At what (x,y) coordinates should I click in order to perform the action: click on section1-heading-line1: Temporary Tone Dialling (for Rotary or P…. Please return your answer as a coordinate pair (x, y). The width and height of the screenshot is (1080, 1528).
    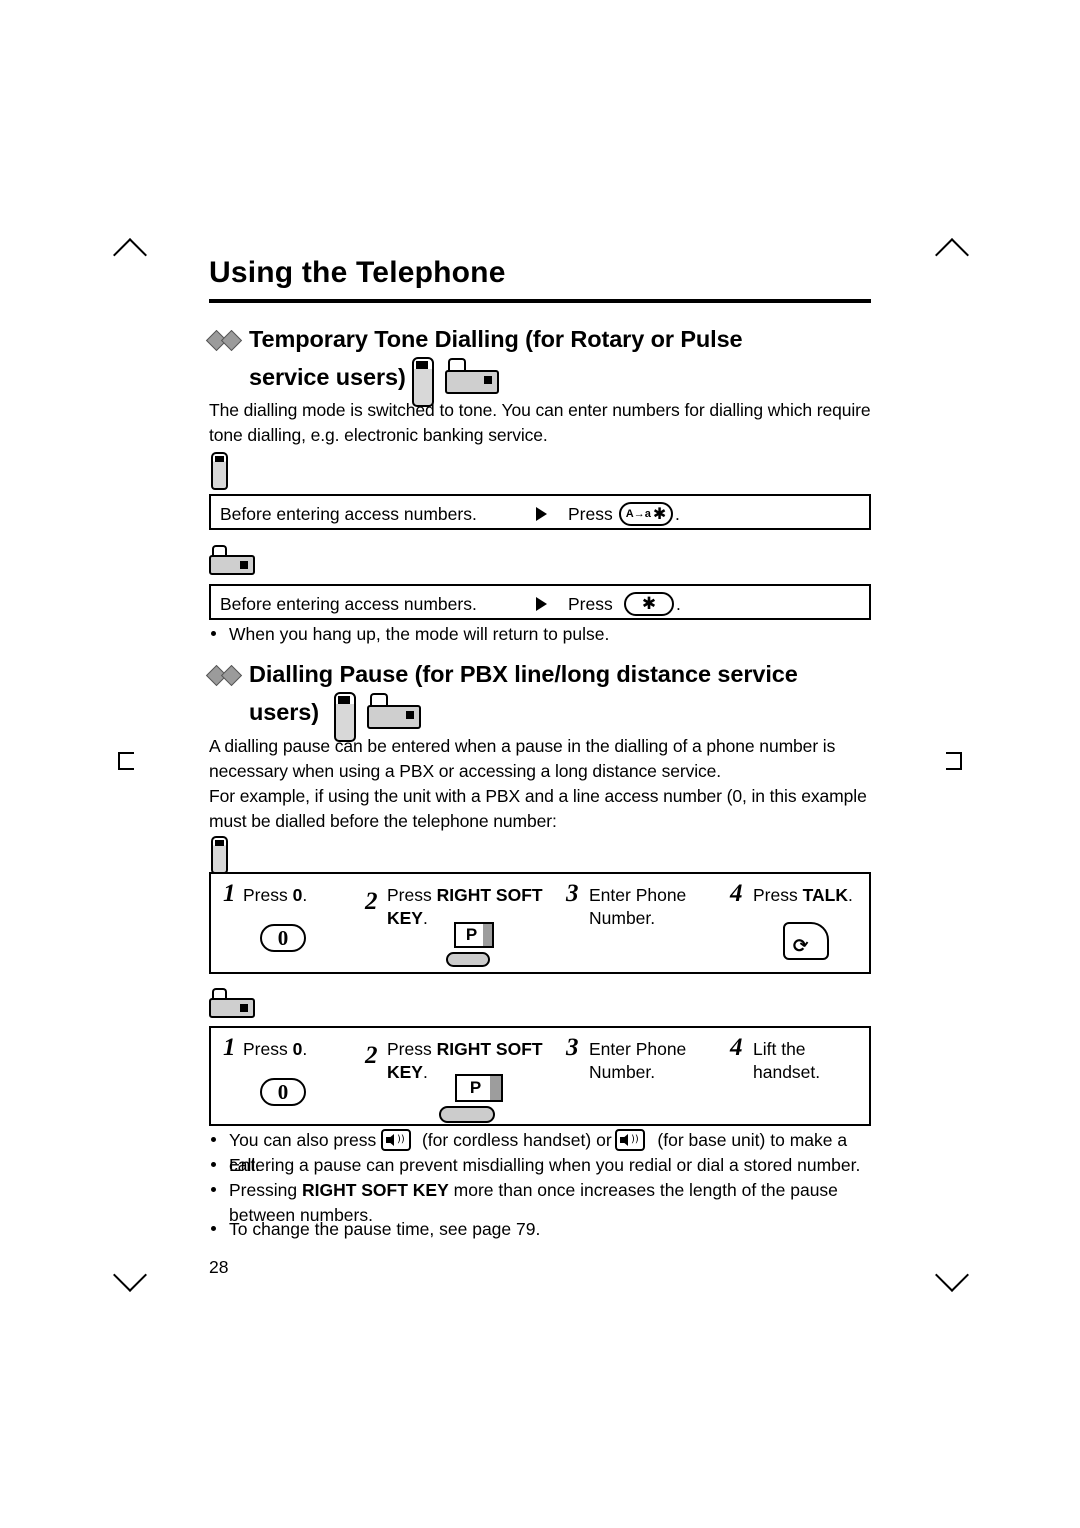
    Looking at the image, I should click on (496, 339).